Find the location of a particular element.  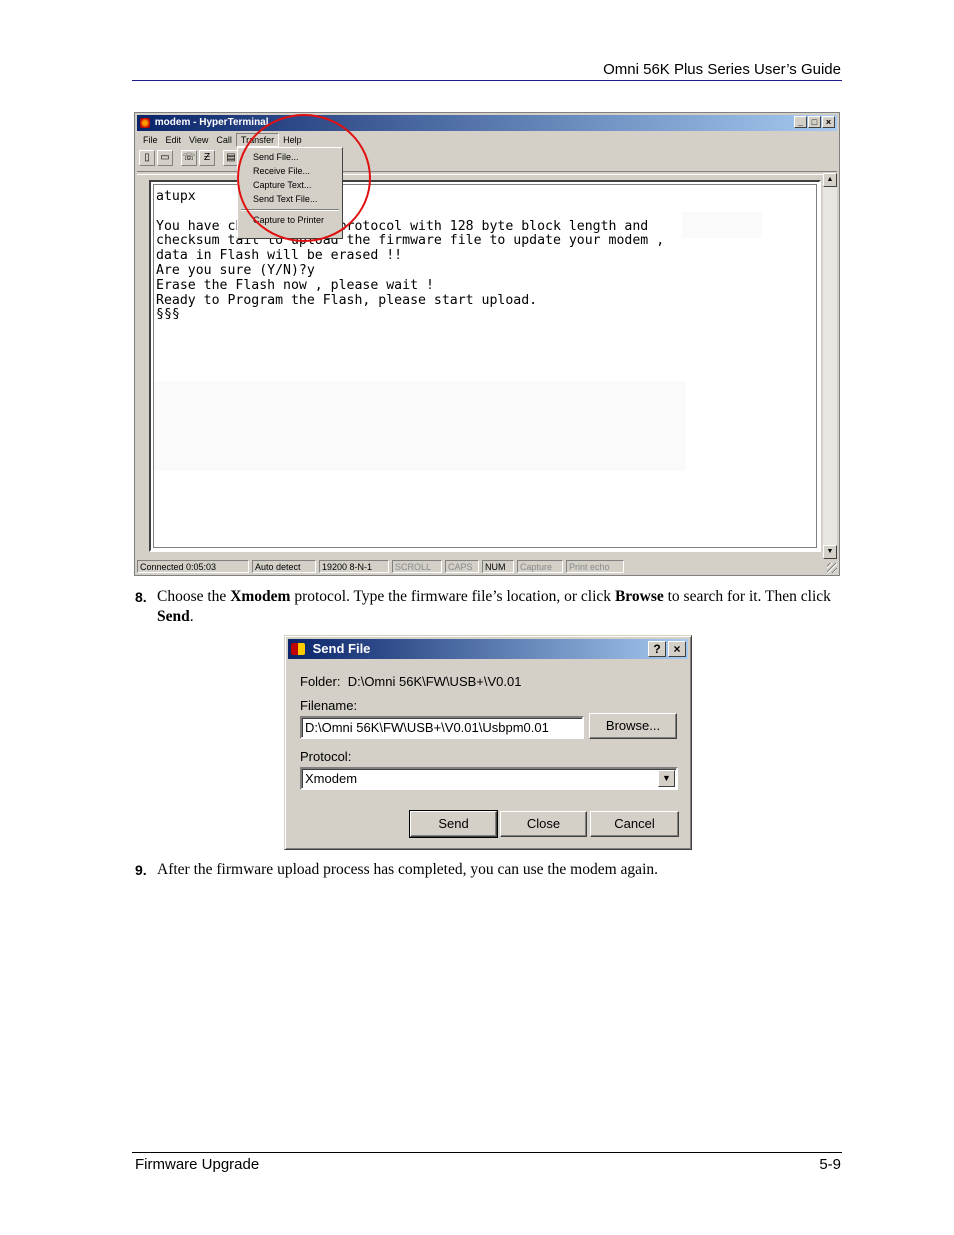

send-file-titlebar: Send File ? × is located at coordinates (488, 649).